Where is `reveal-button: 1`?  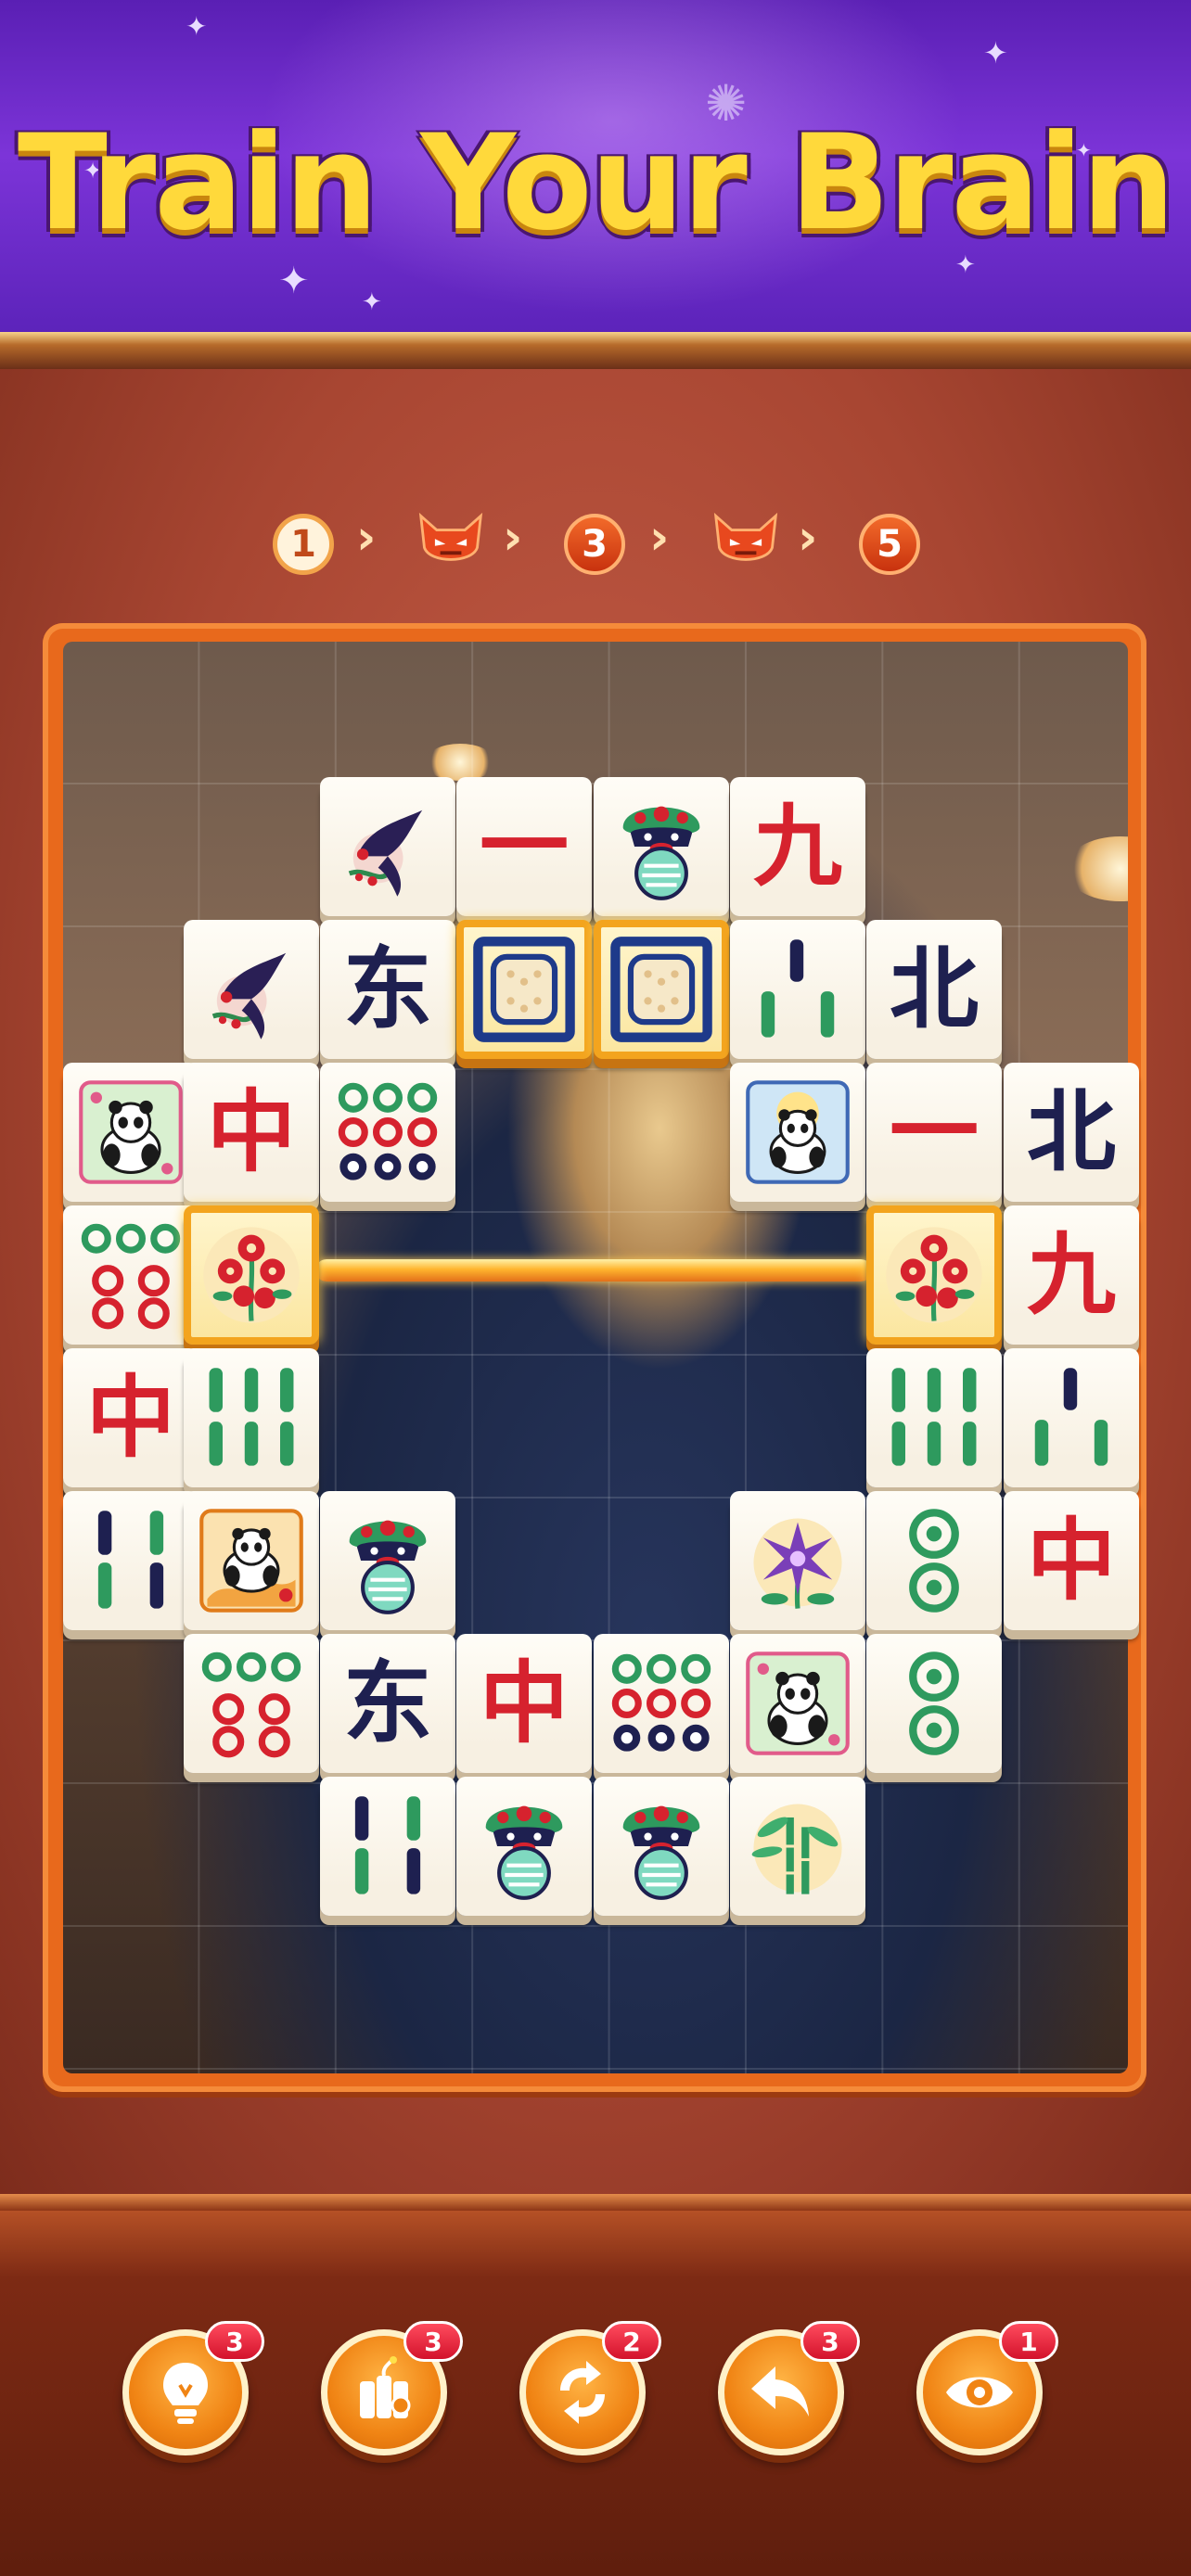 reveal-button: 1 is located at coordinates (987, 2388).